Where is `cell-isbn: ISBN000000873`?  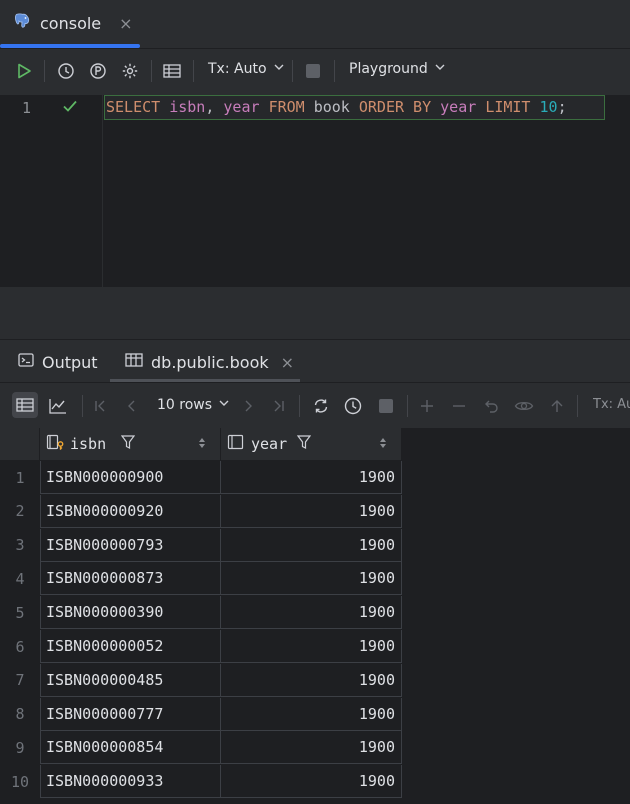
cell-isbn: ISBN000000873 is located at coordinates (130, 579).